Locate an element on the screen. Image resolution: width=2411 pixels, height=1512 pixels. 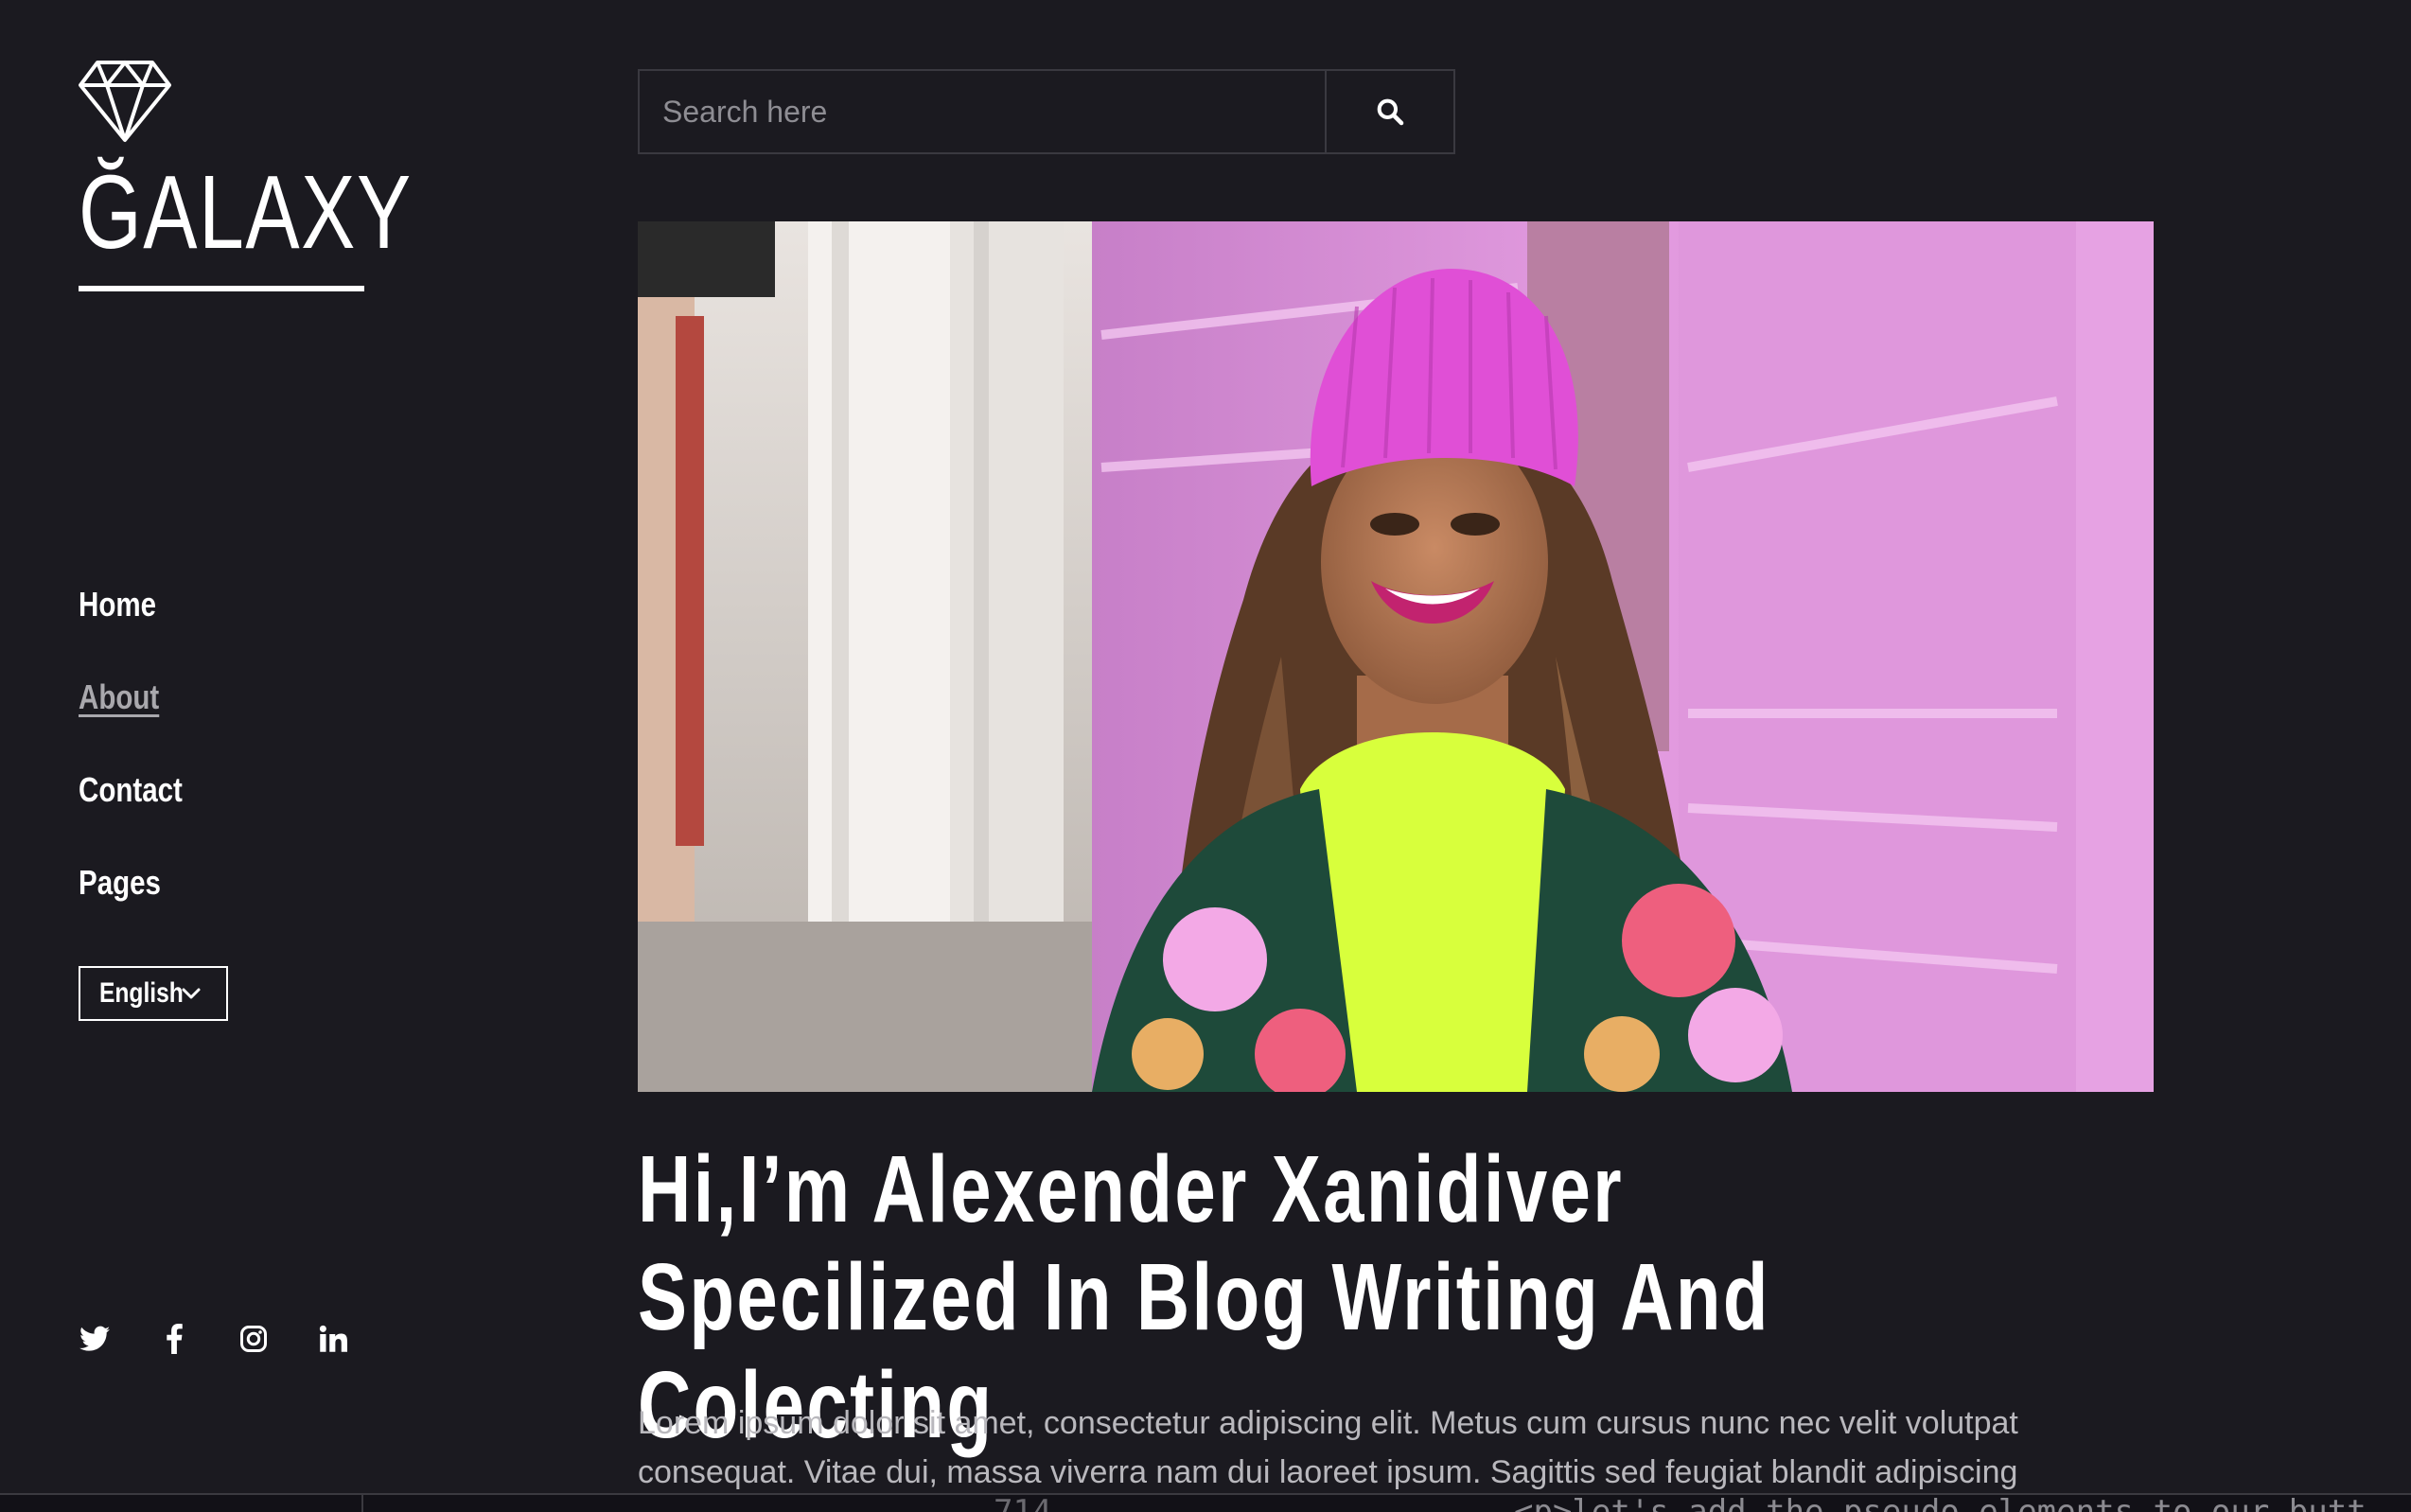
facebook-icon is located at coordinates (174, 1339).